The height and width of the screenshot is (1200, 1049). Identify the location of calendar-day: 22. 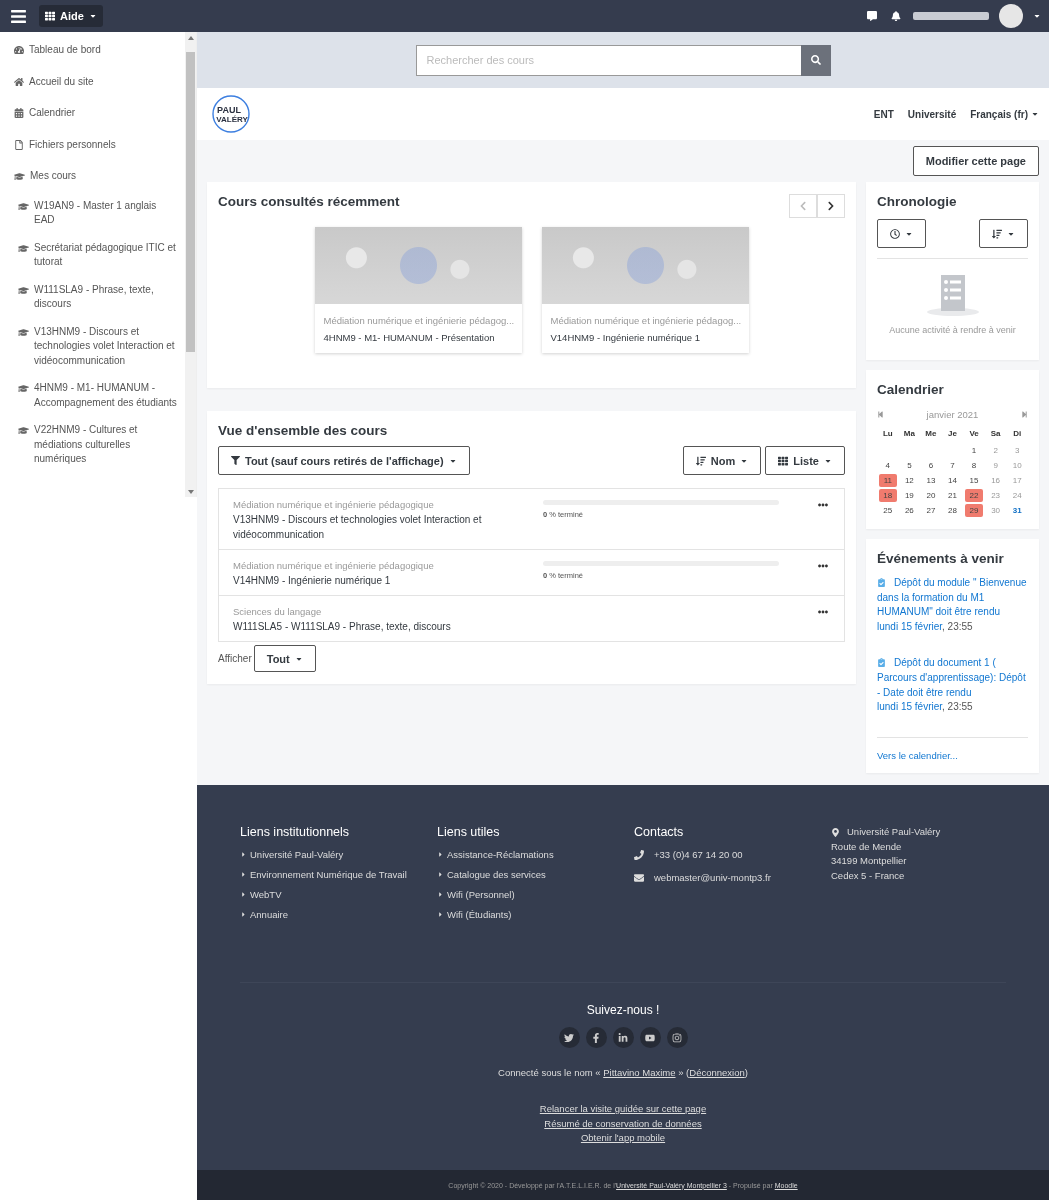
(974, 495).